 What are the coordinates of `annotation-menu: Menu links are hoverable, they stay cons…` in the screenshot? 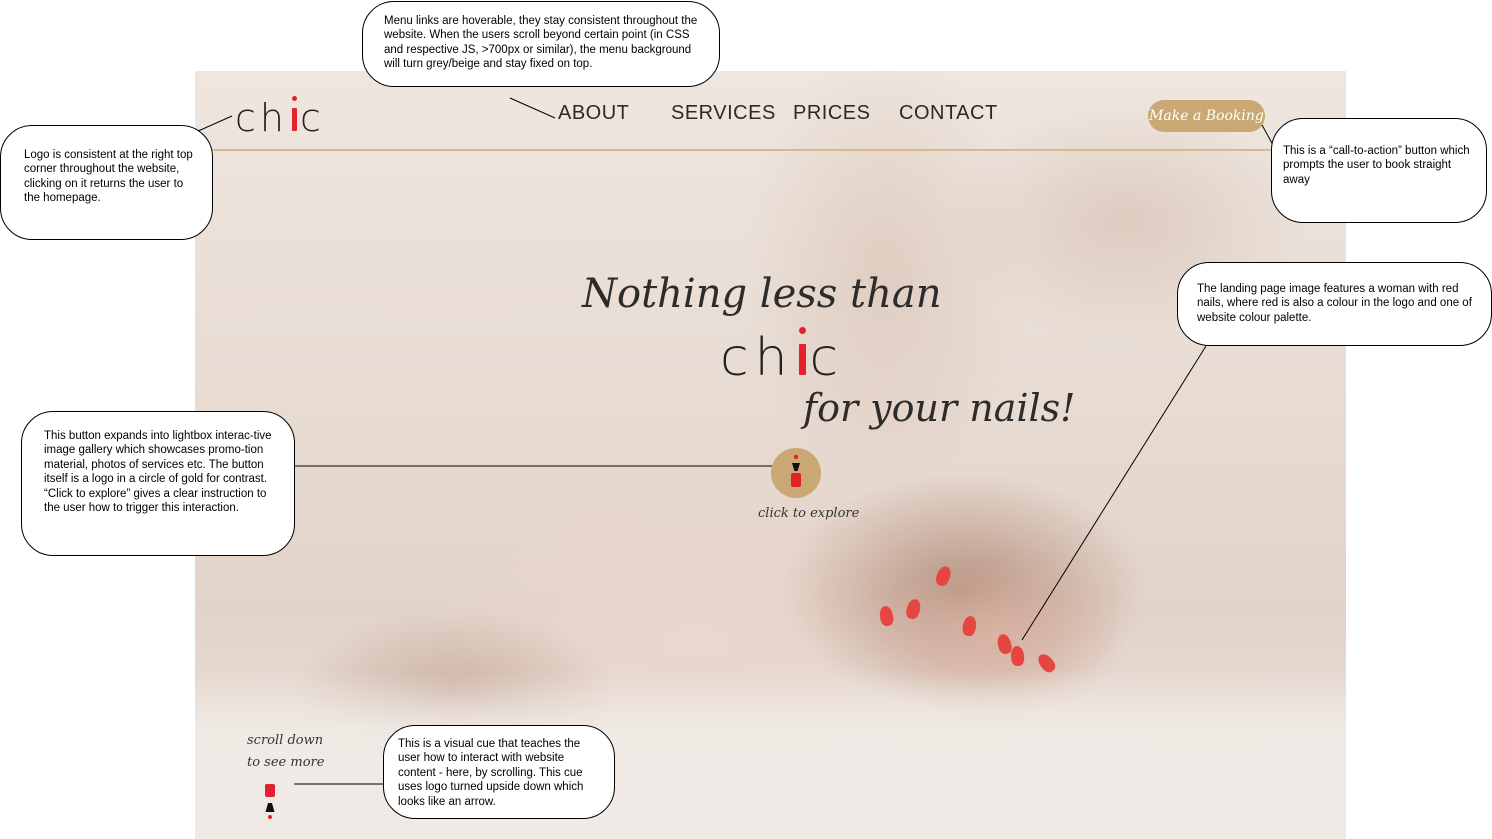 It's located at (541, 44).